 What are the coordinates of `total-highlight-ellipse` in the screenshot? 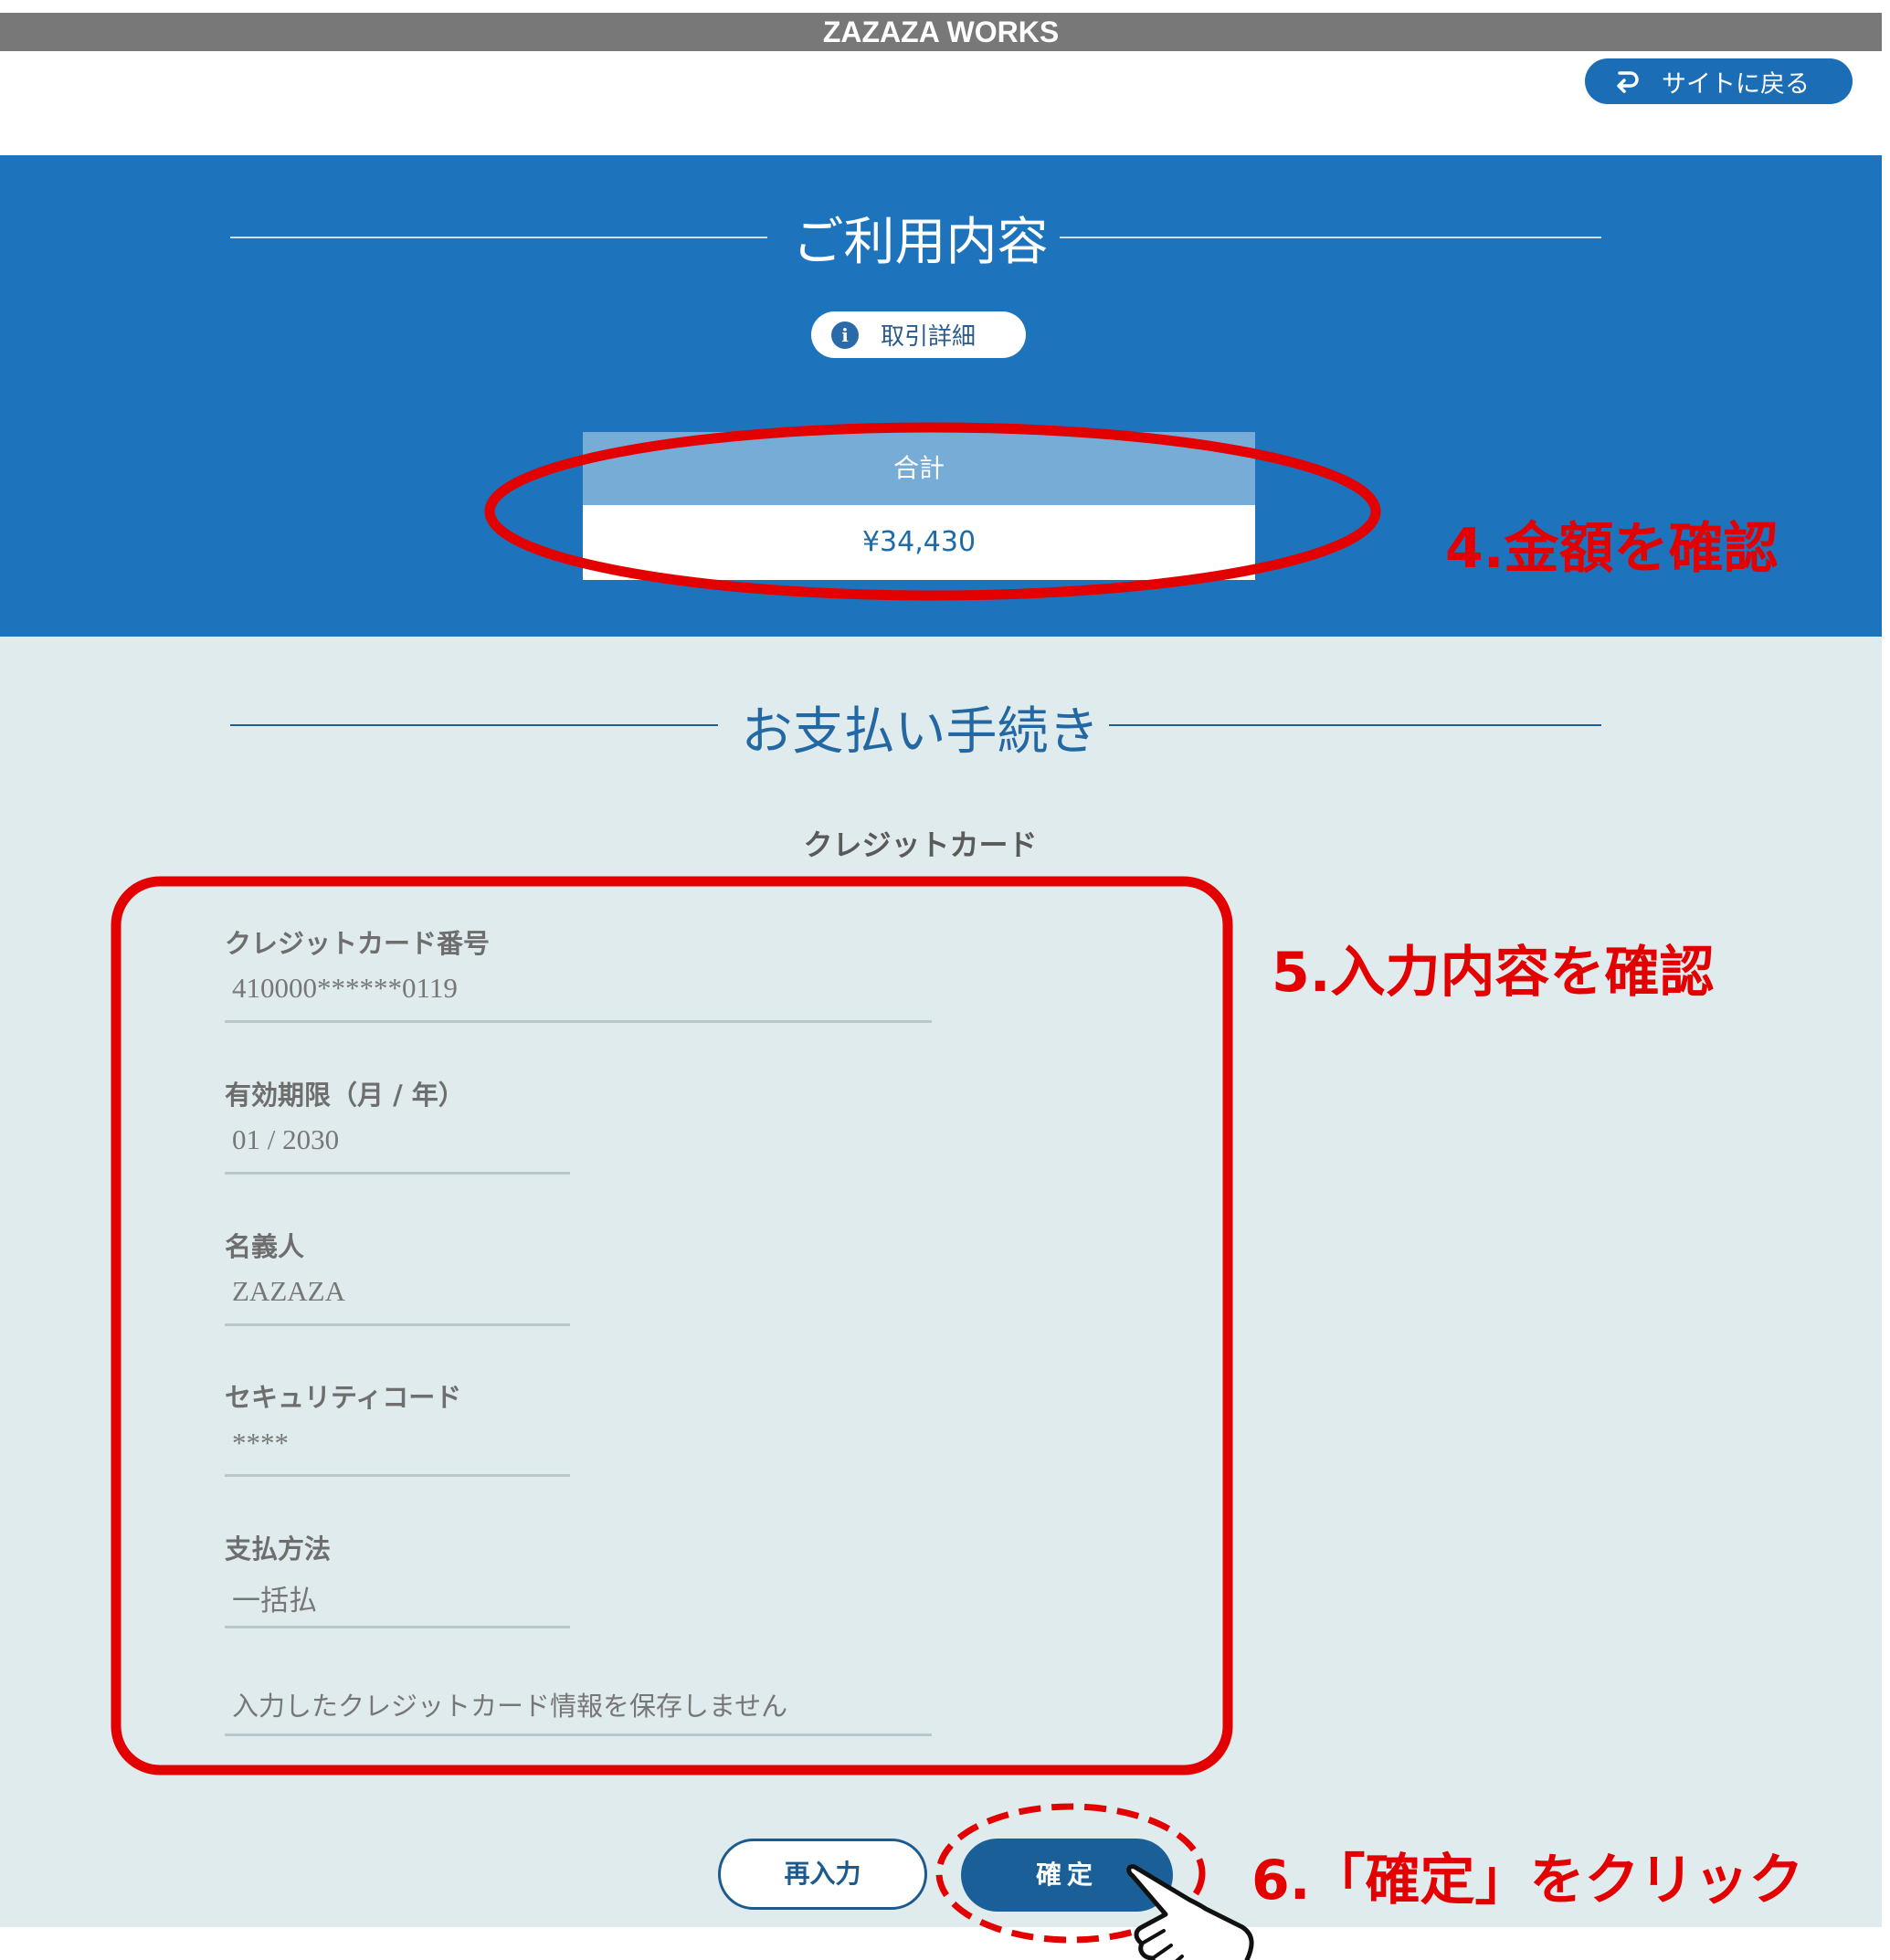 It's located at (932, 511).